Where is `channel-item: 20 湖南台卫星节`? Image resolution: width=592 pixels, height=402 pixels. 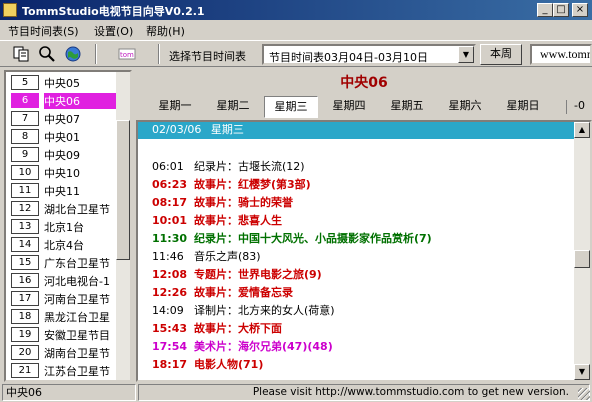 channel-item: 20 湖南台卫星节 is located at coordinates (62, 352).